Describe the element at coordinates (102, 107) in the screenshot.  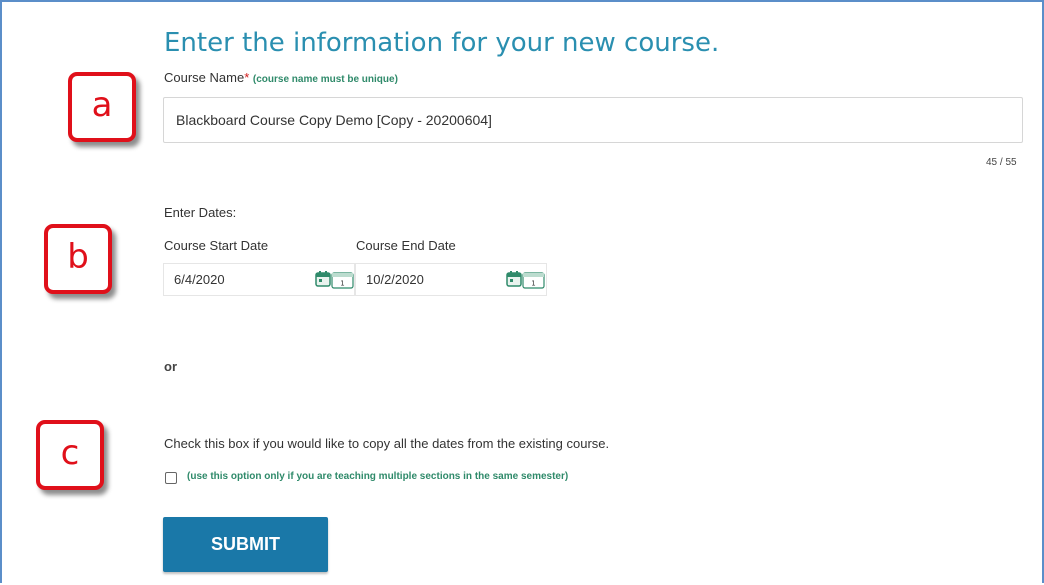
I see `callout-a: a` at that location.